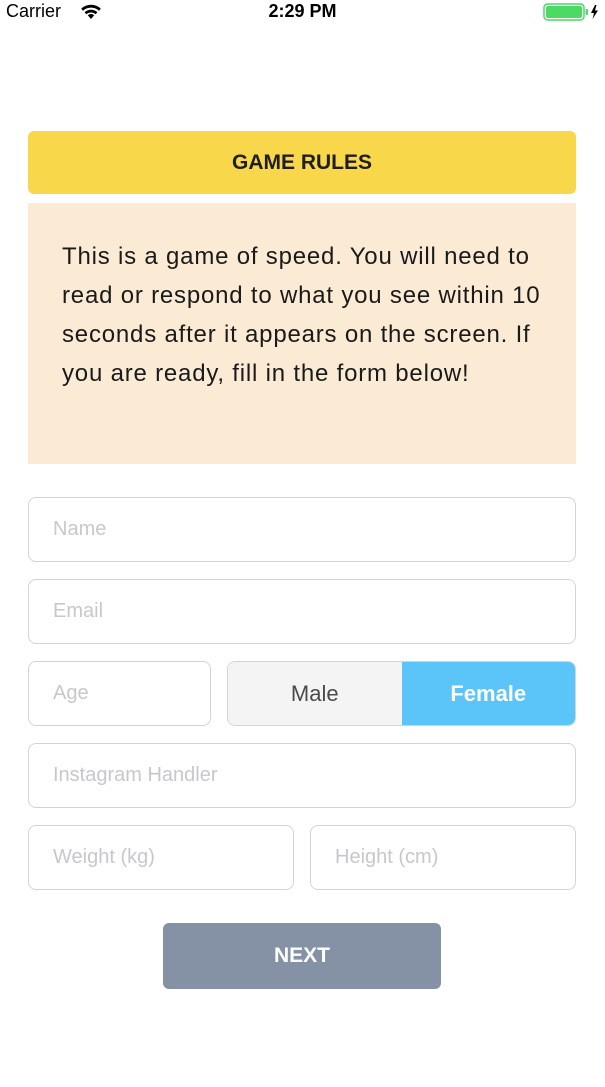  I want to click on age-field: Age, so click(119, 693).